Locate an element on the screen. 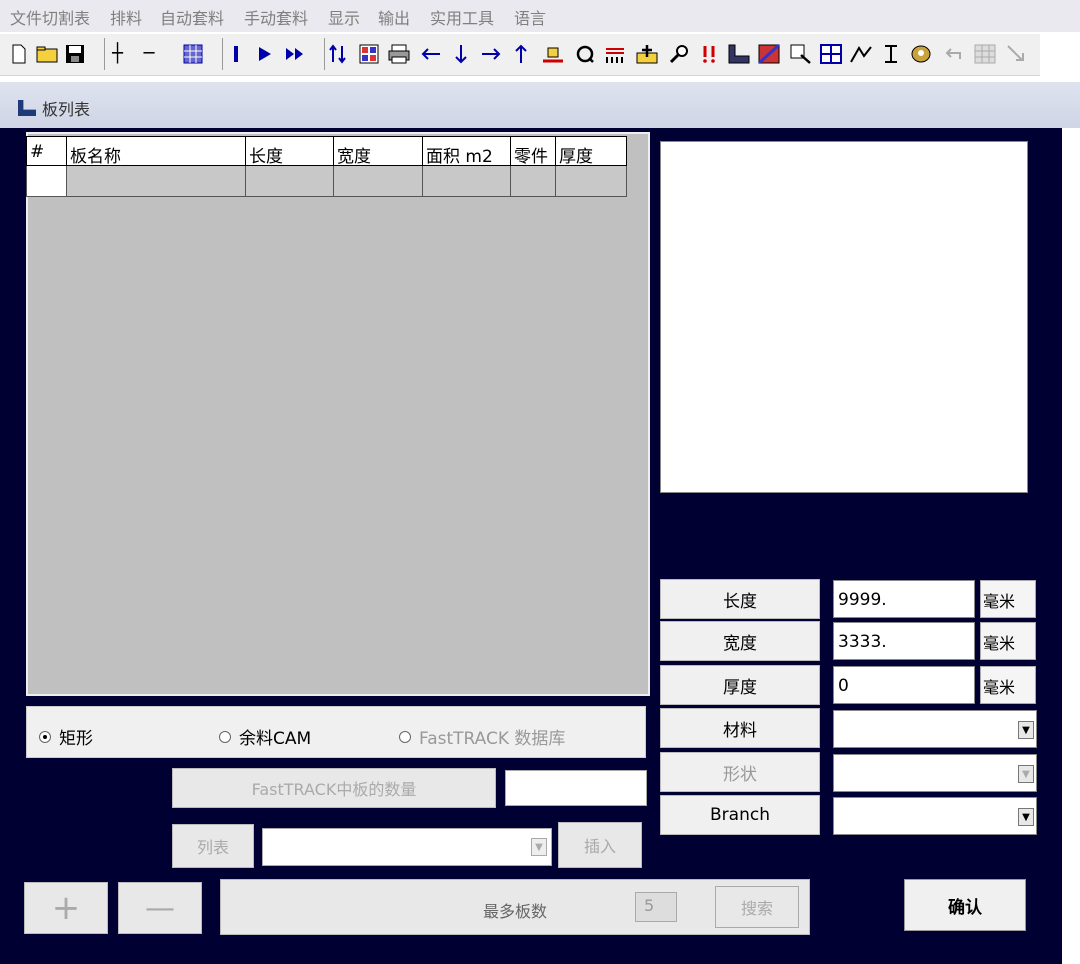 The image size is (1080, 964). minus-icon: ─ is located at coordinates (149, 54).